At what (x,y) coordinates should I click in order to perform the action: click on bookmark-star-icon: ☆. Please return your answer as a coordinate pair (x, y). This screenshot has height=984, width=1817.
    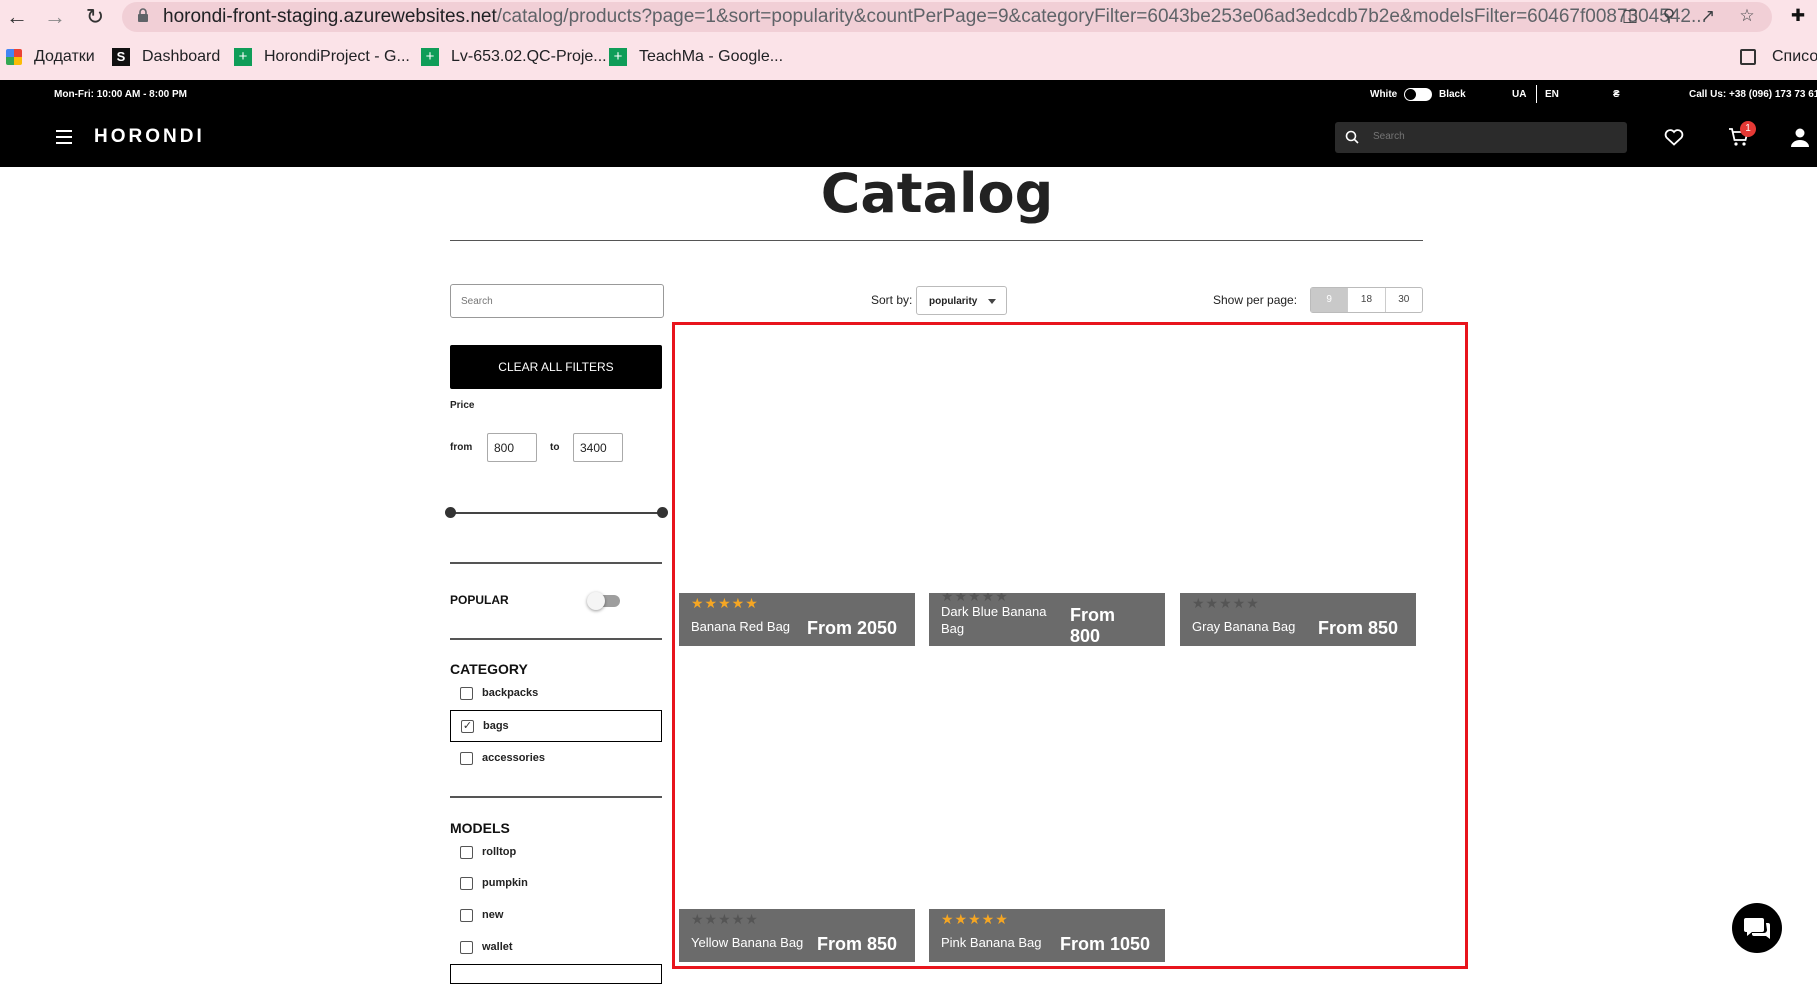
    Looking at the image, I should click on (1747, 16).